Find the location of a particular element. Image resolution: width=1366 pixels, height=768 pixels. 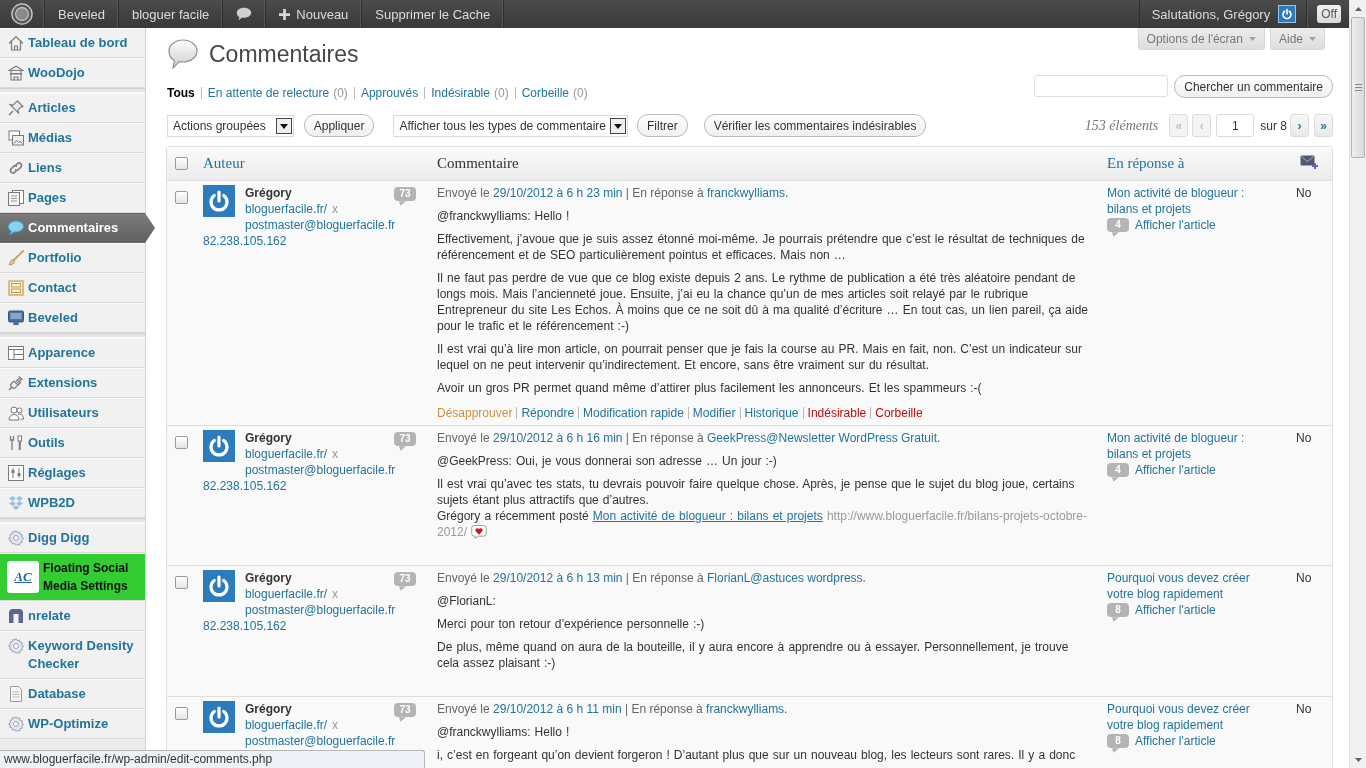

sidebar-item: Portfolio is located at coordinates (72, 258).